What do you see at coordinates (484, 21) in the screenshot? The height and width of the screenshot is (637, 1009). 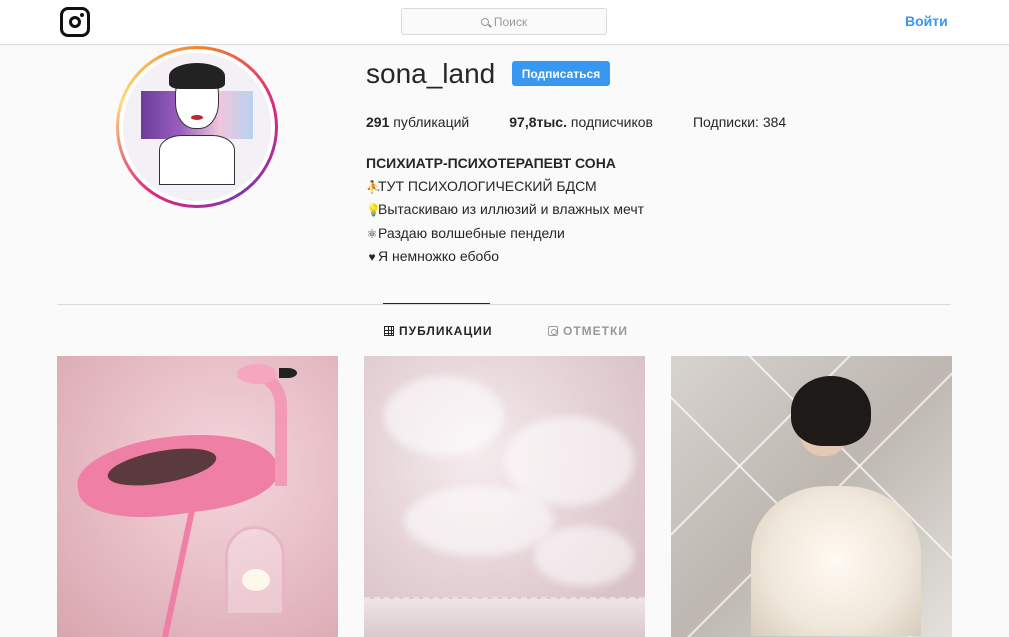 I see `search-icon` at bounding box center [484, 21].